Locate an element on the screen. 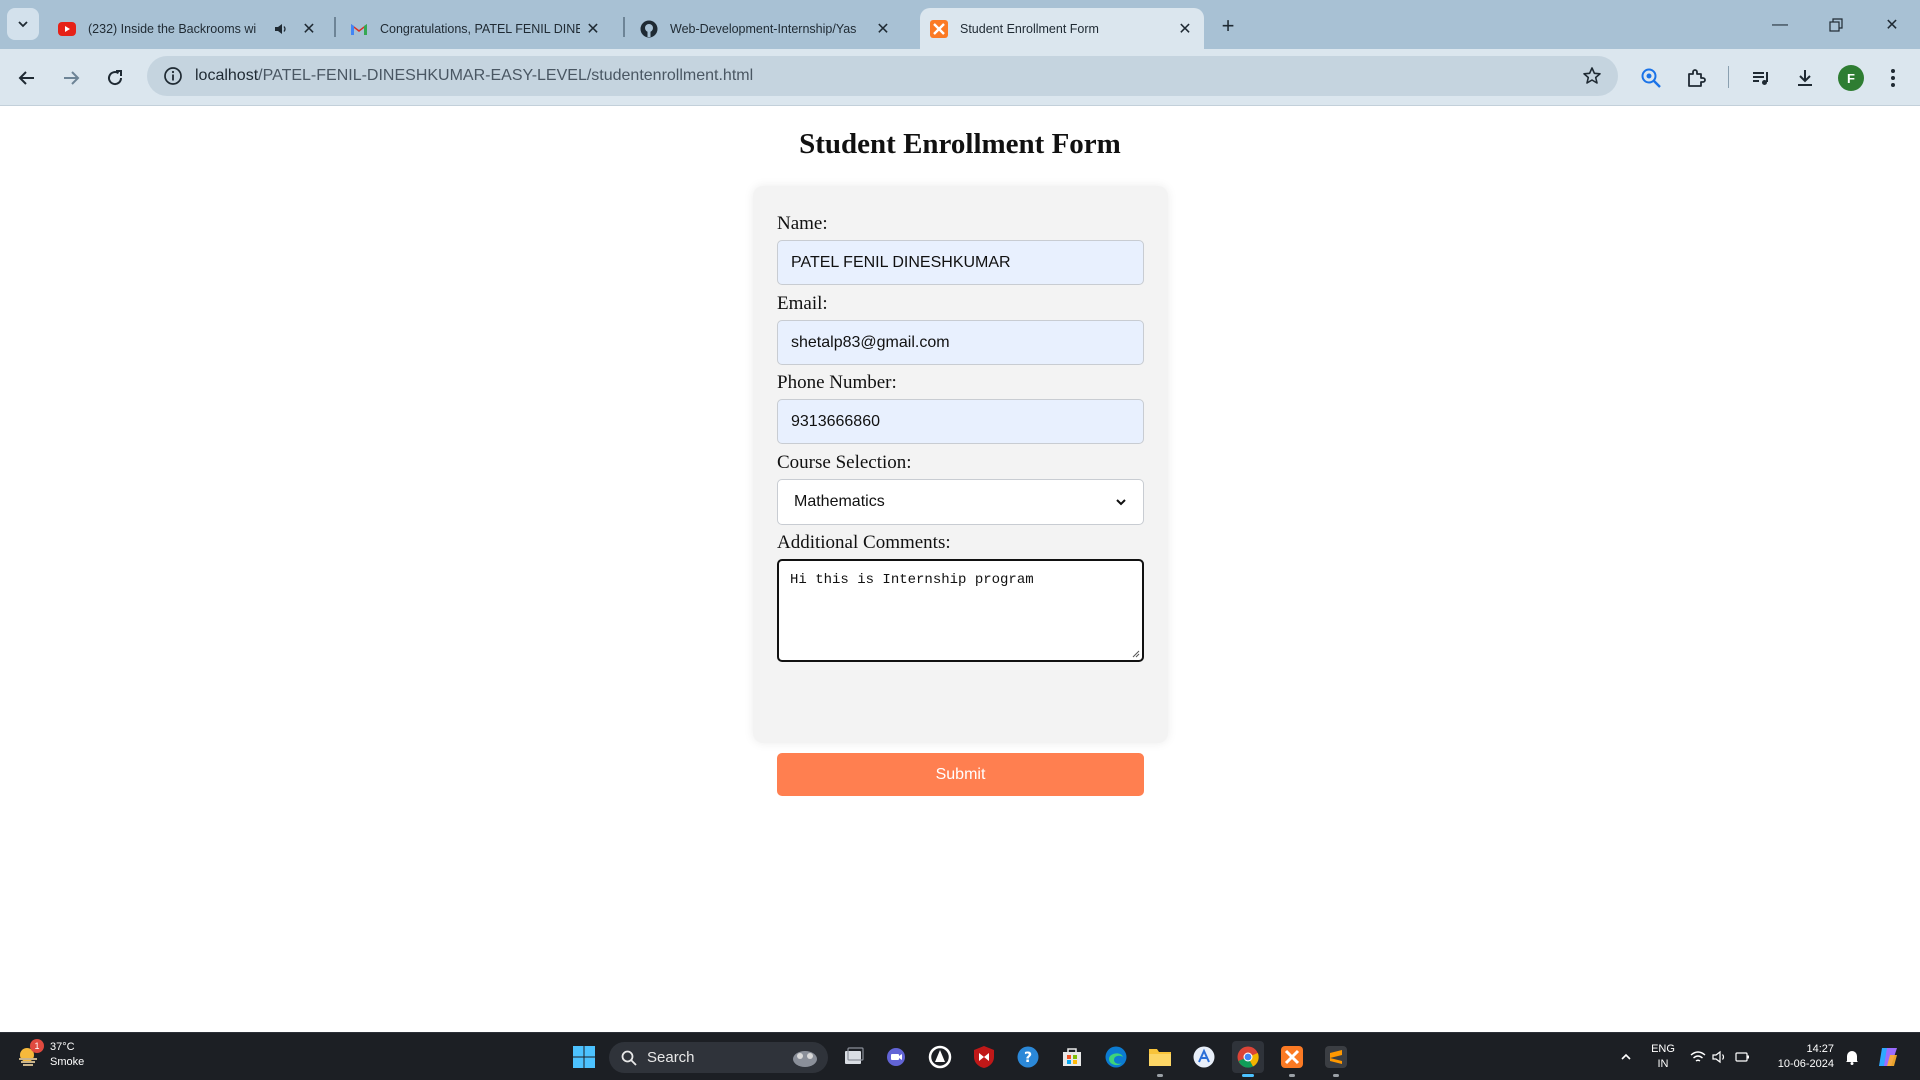 The image size is (1920, 1080). speaker-icon is located at coordinates (281, 29).